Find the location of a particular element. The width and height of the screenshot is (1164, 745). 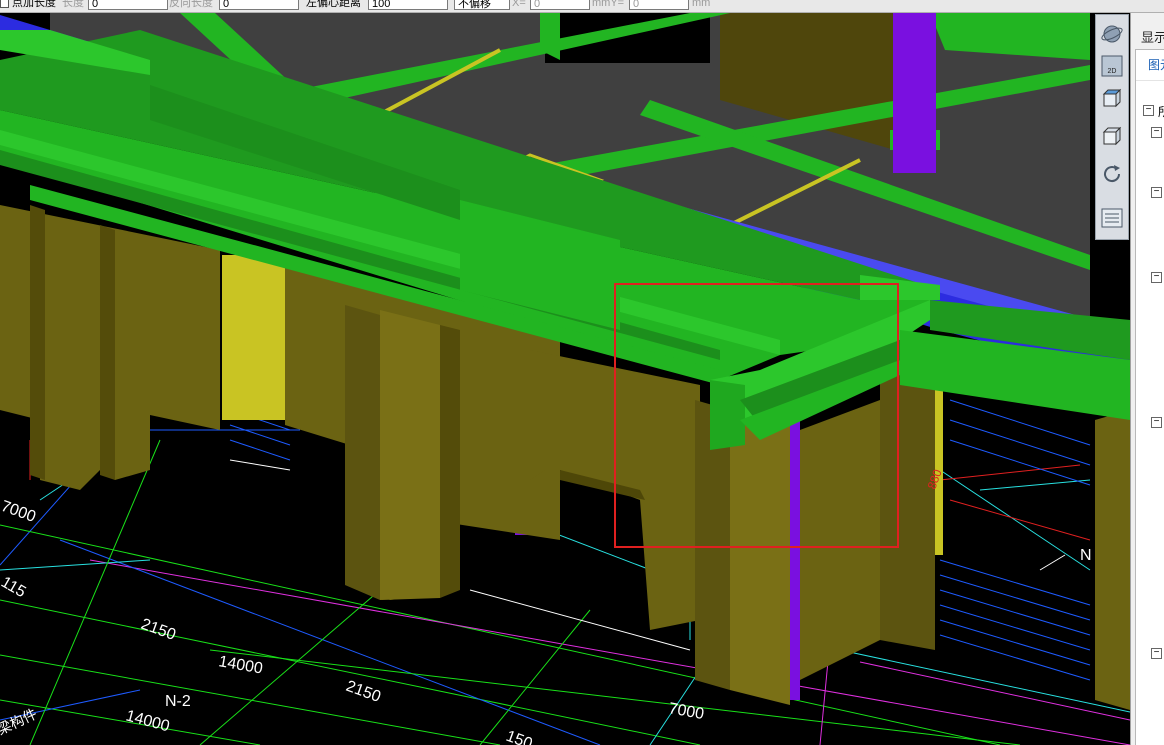

reverse-length-label: 反向长度 is located at coordinates (191, 4).